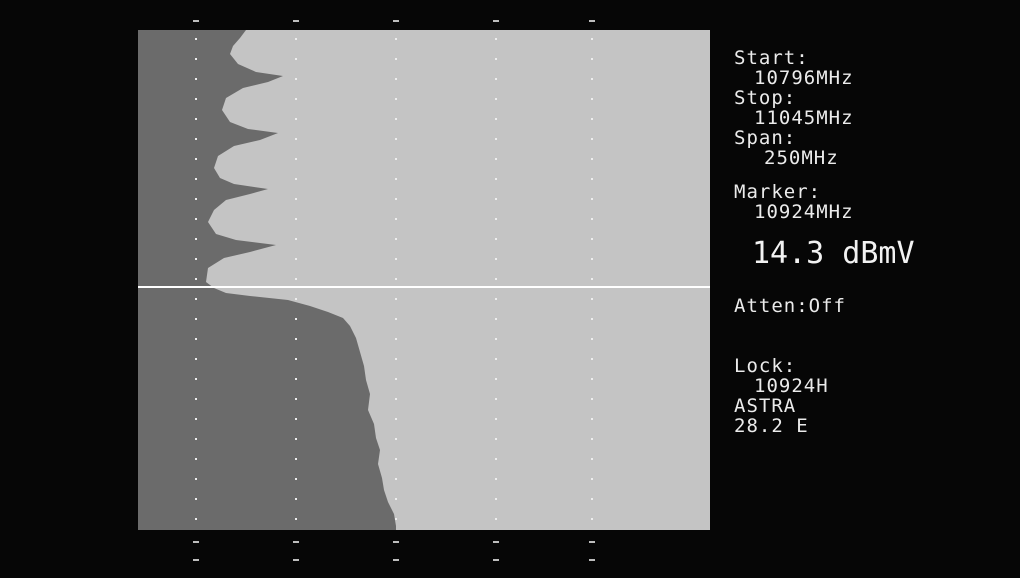  I want to click on stop-value: 11045MHz, so click(804, 118).